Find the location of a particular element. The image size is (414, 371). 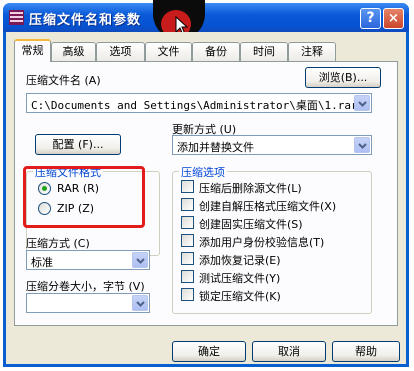

browse-button-label: 浏览 is located at coordinates (329, 77).